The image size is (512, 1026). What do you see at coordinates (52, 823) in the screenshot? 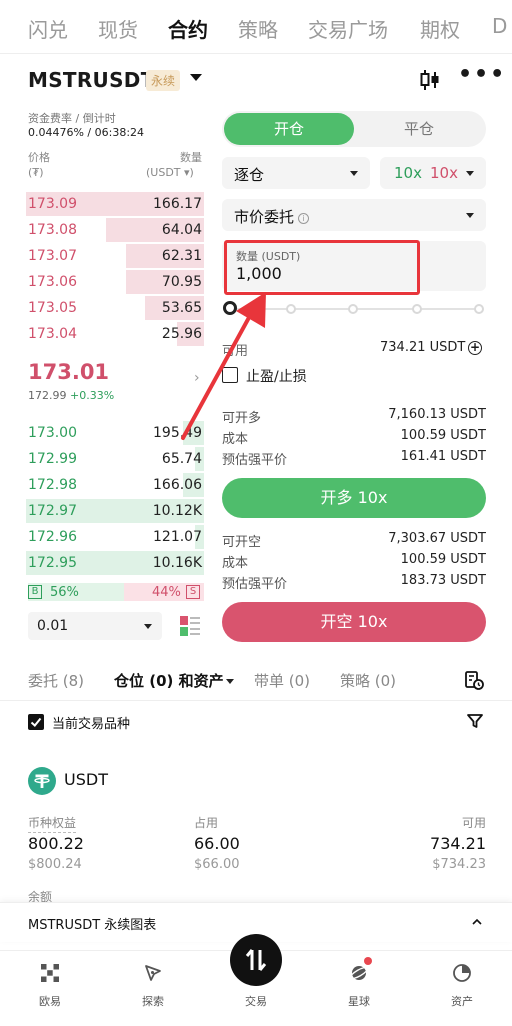
I see `equity-label: 币种权益` at bounding box center [52, 823].